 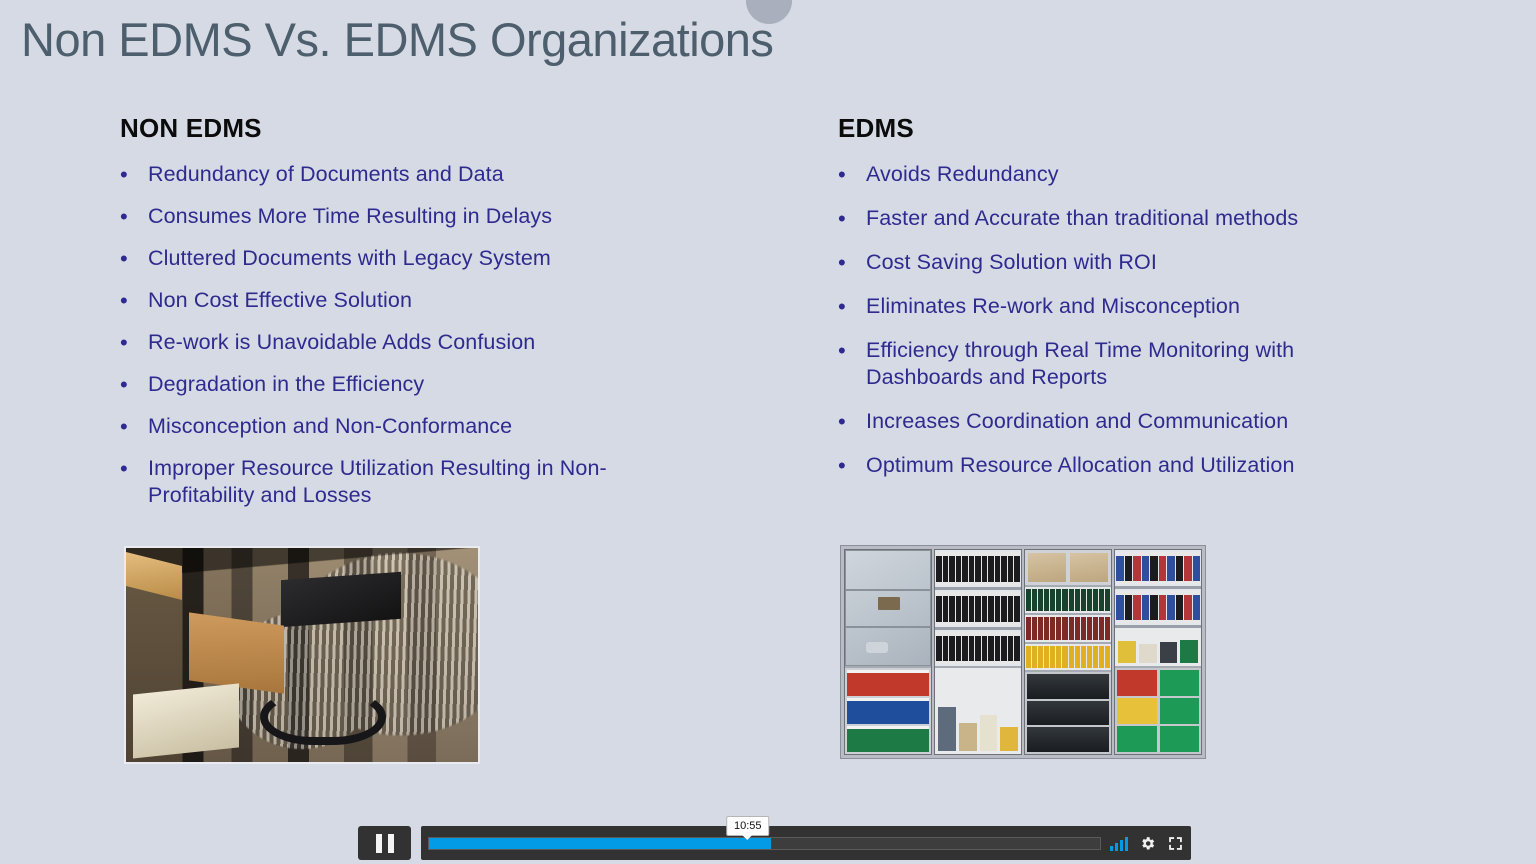 What do you see at coordinates (191, 128) in the screenshot?
I see `column-heading-non-edms: NON EDMS` at bounding box center [191, 128].